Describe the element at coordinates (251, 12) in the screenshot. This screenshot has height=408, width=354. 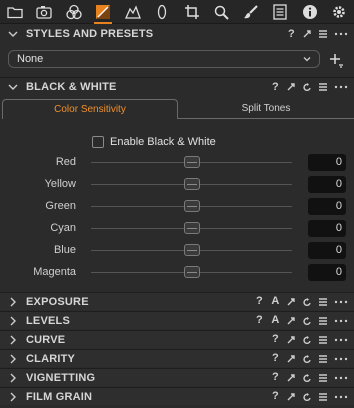
I see `brush-icon` at that location.